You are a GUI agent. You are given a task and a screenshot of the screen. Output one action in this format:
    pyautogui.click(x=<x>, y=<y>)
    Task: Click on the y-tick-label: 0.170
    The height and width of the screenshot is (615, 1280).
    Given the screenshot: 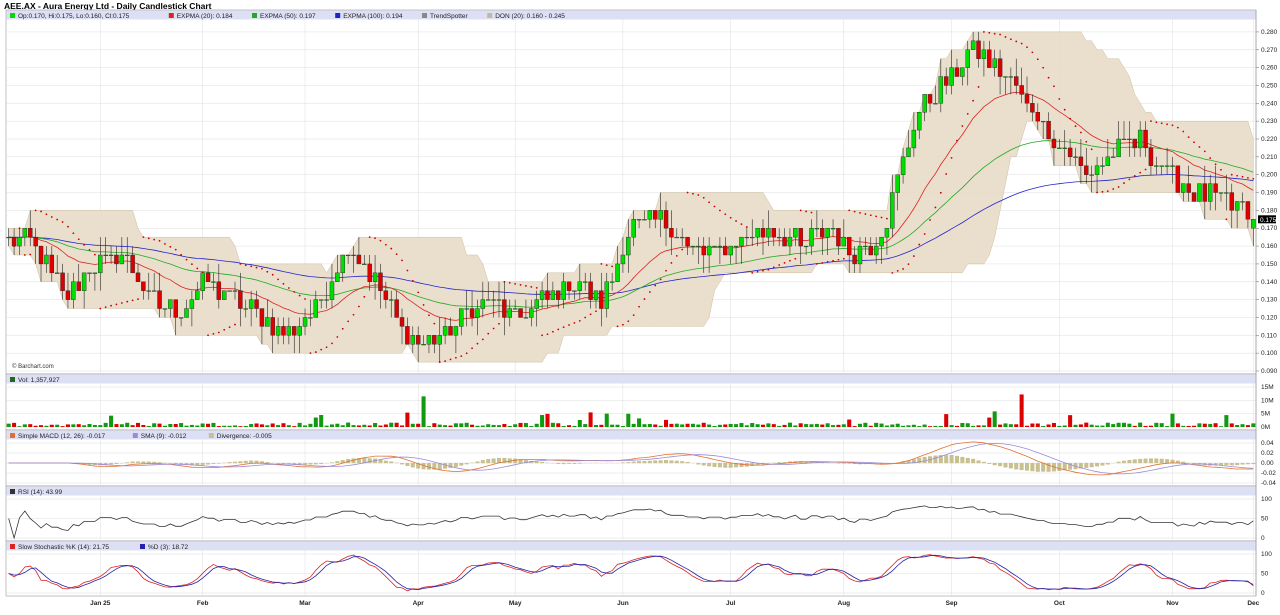 What is the action you would take?
    pyautogui.click(x=1269, y=228)
    